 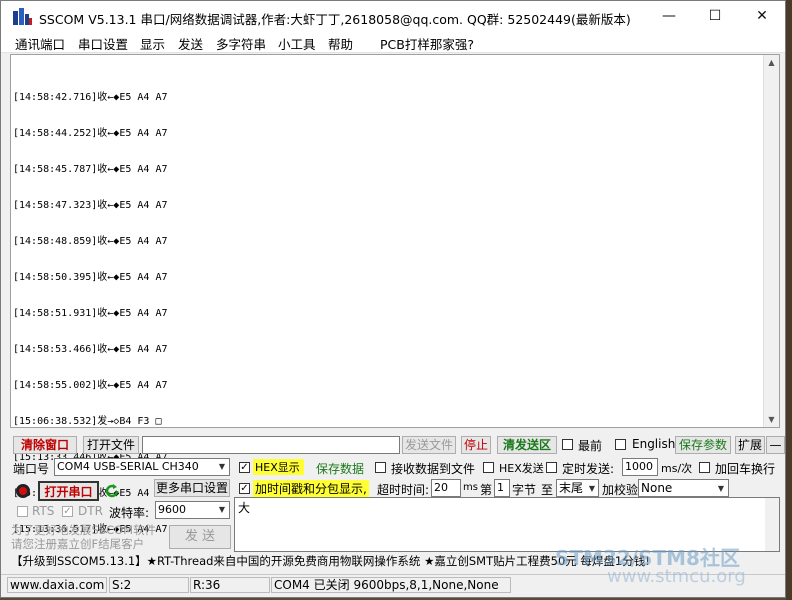 What do you see at coordinates (395, 431) in the screenshot?
I see `receive-horizontal-scrollbar` at bounding box center [395, 431].